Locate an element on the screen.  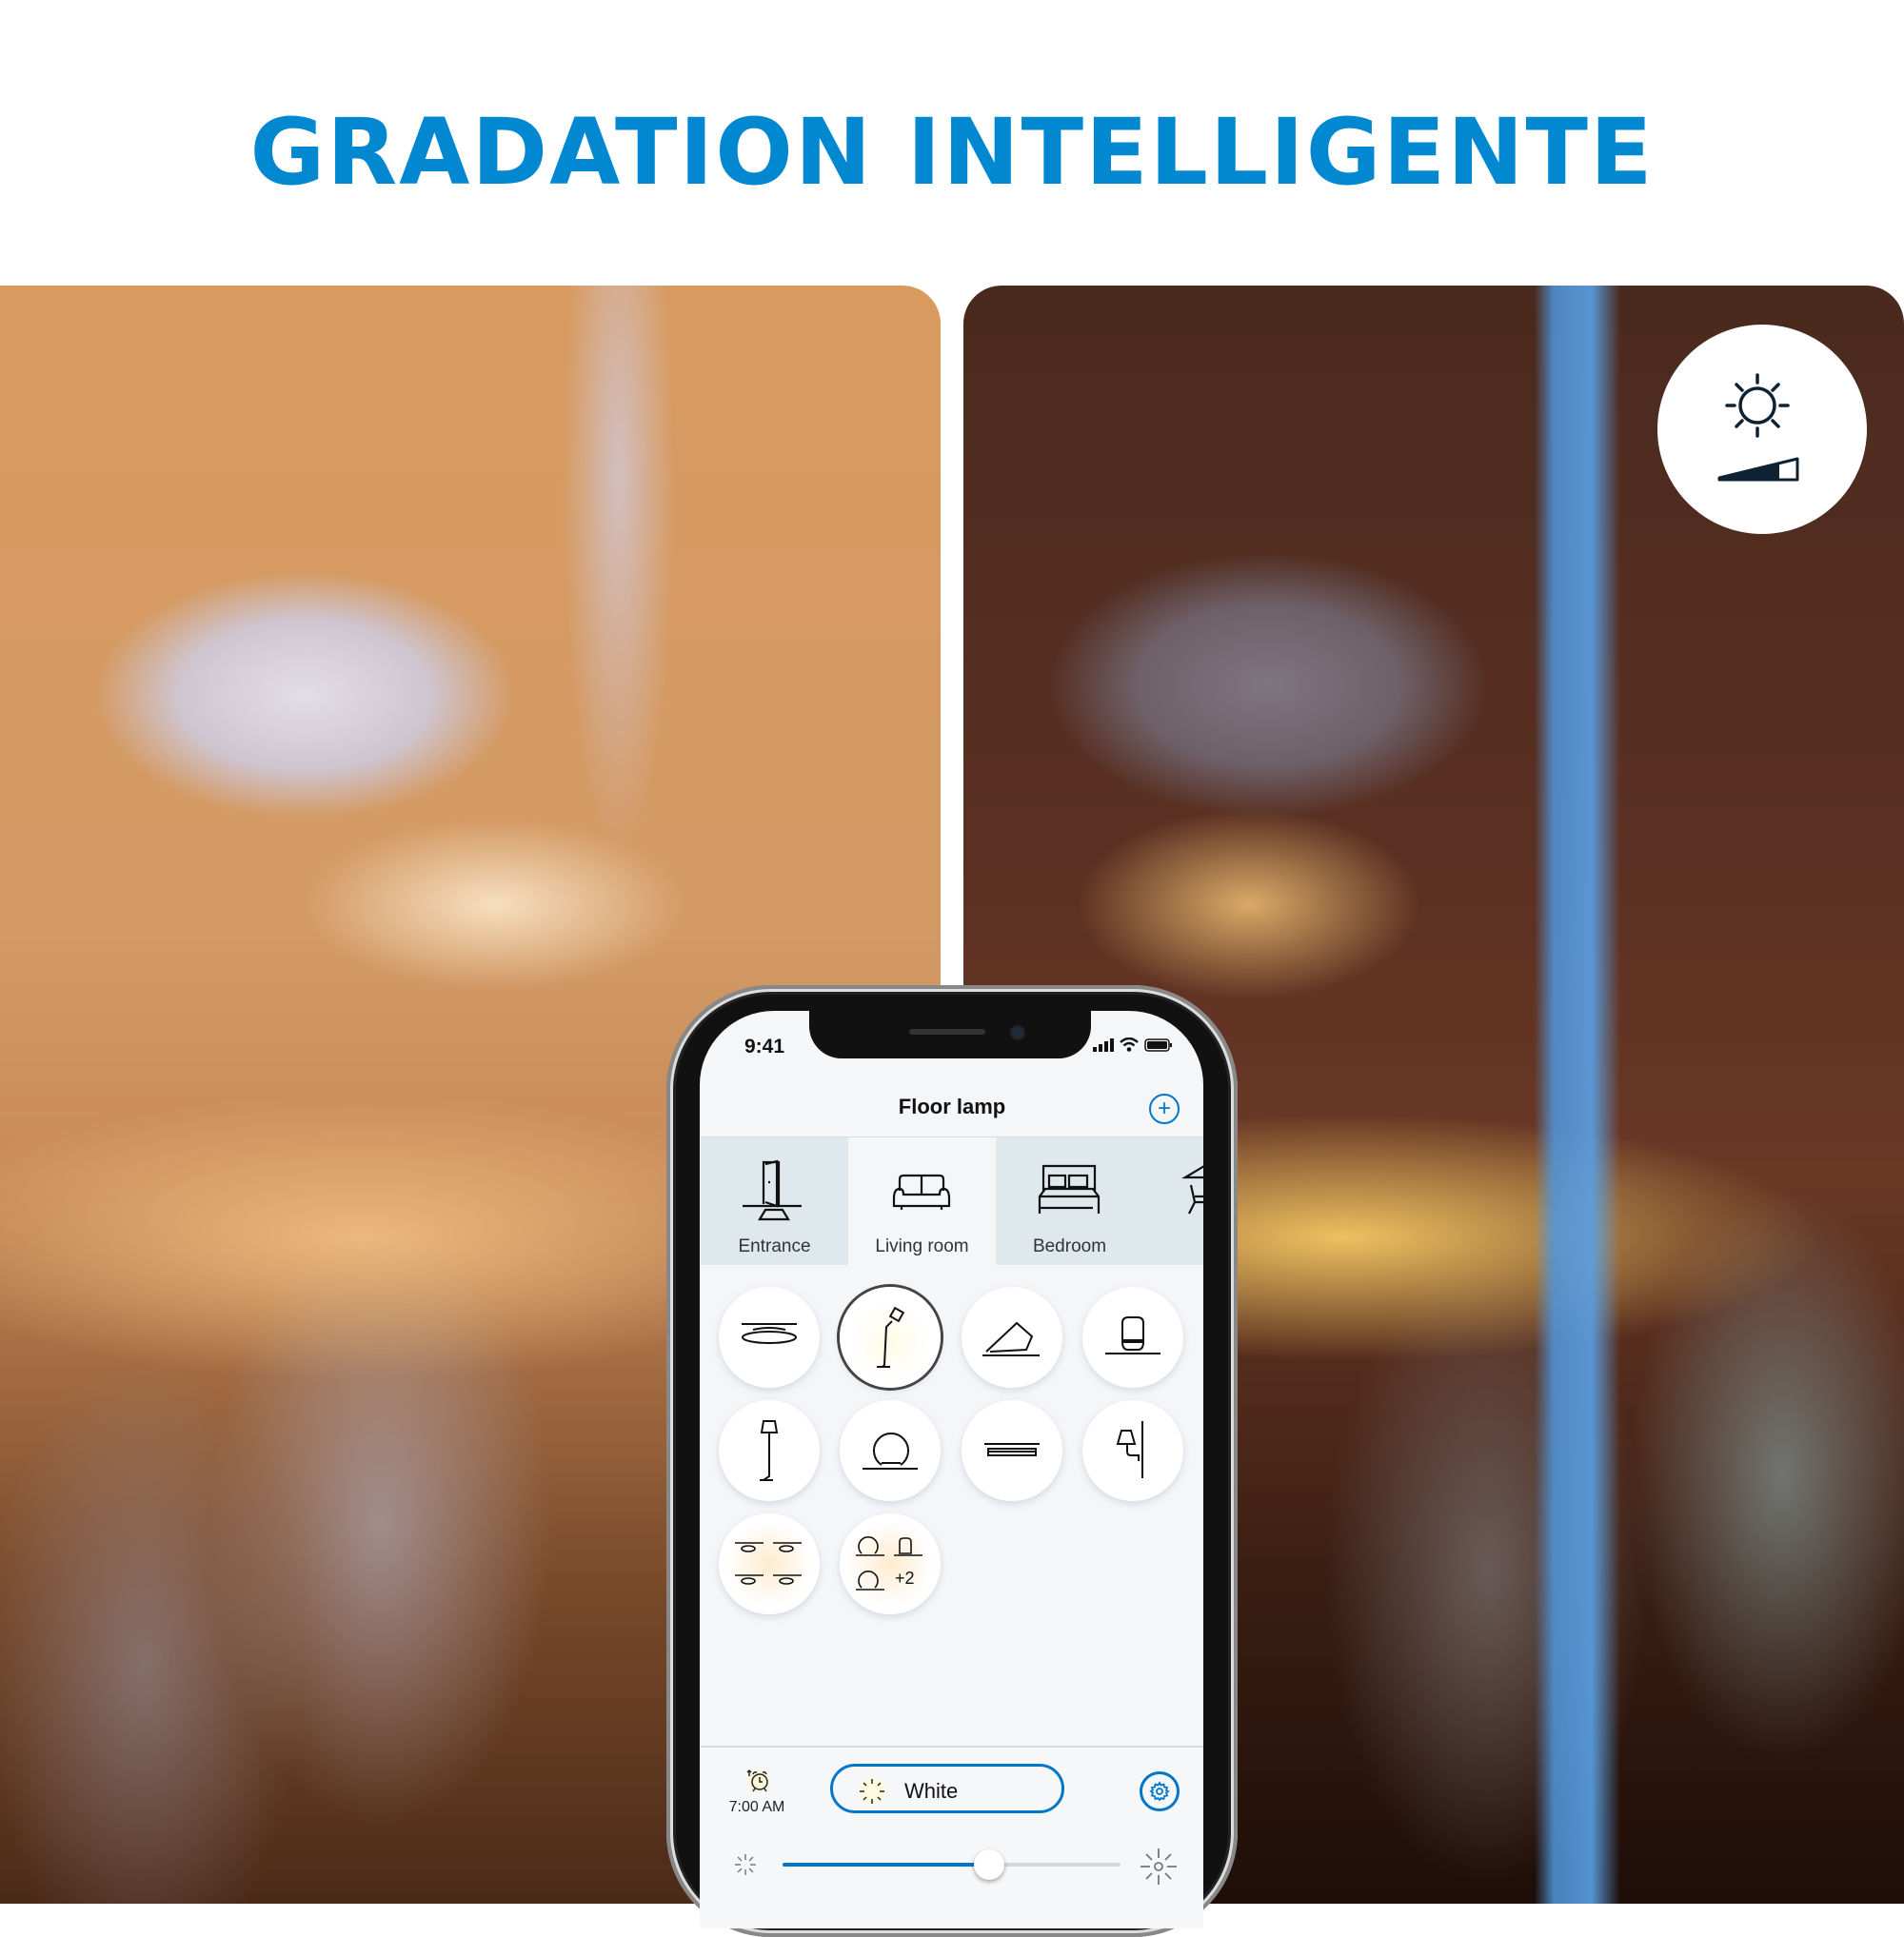
room-tab-living-room: Living room is located at coordinates (922, 1201).